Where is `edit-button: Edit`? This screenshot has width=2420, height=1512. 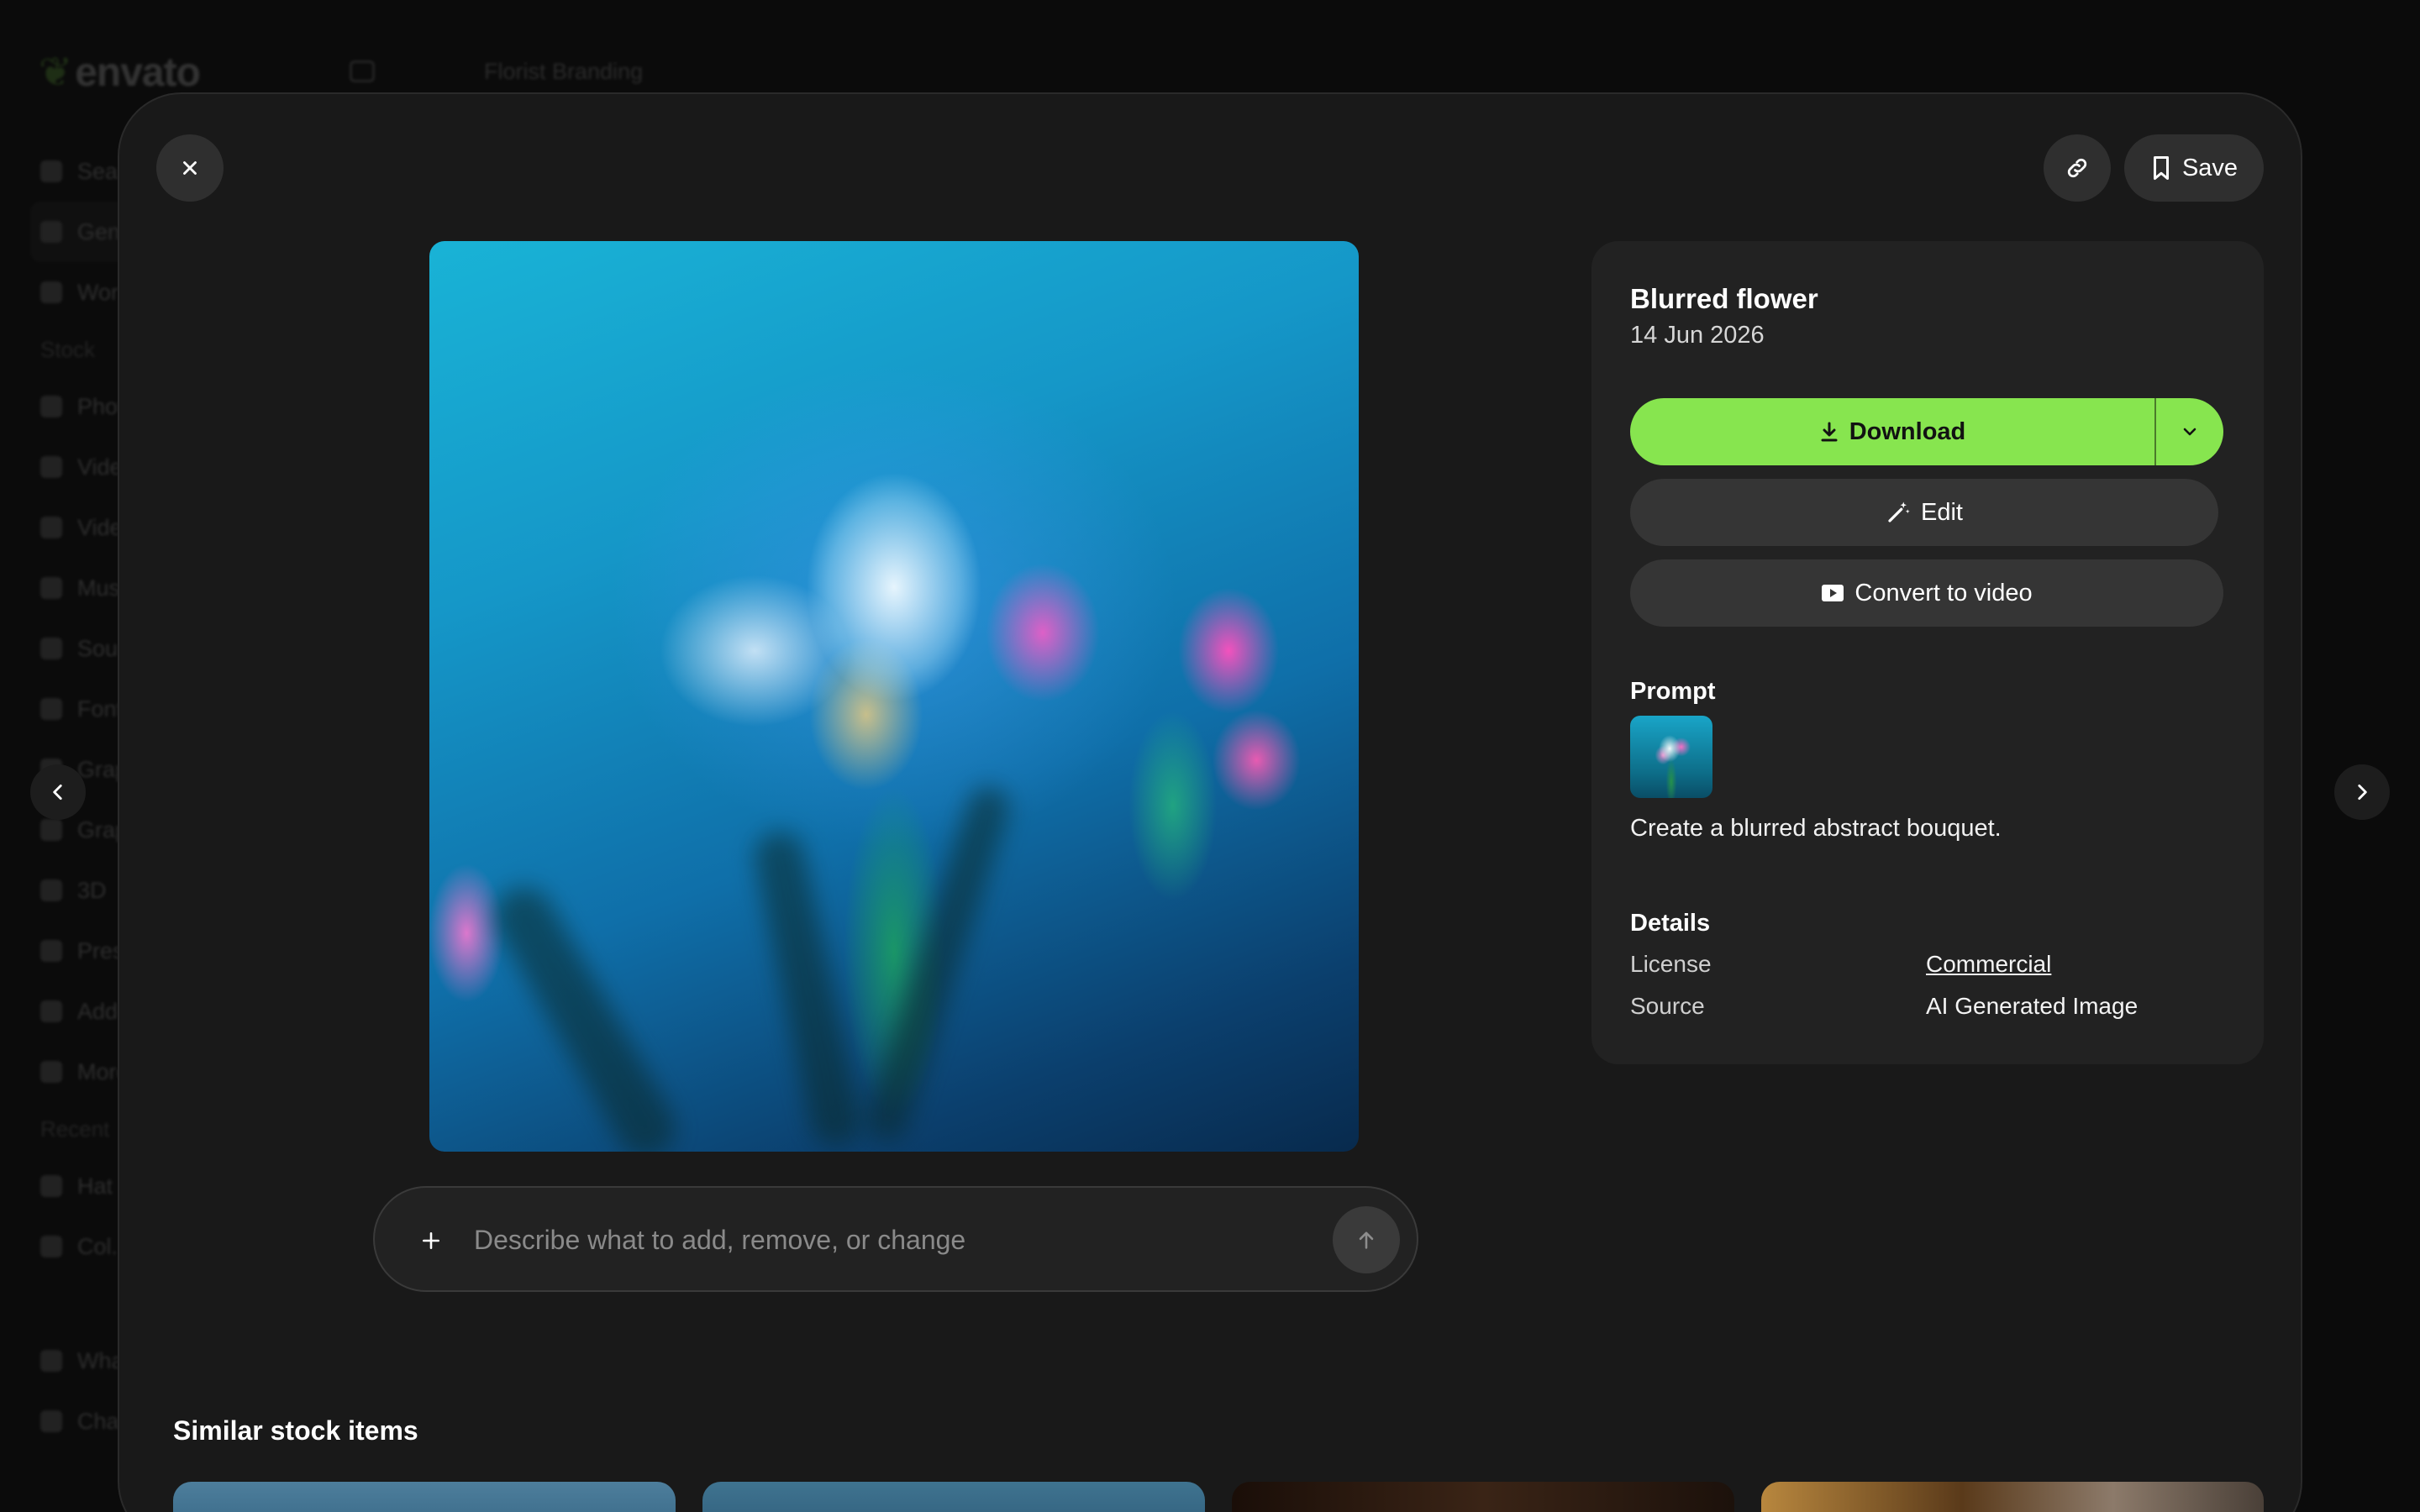
edit-button: Edit is located at coordinates (1924, 512).